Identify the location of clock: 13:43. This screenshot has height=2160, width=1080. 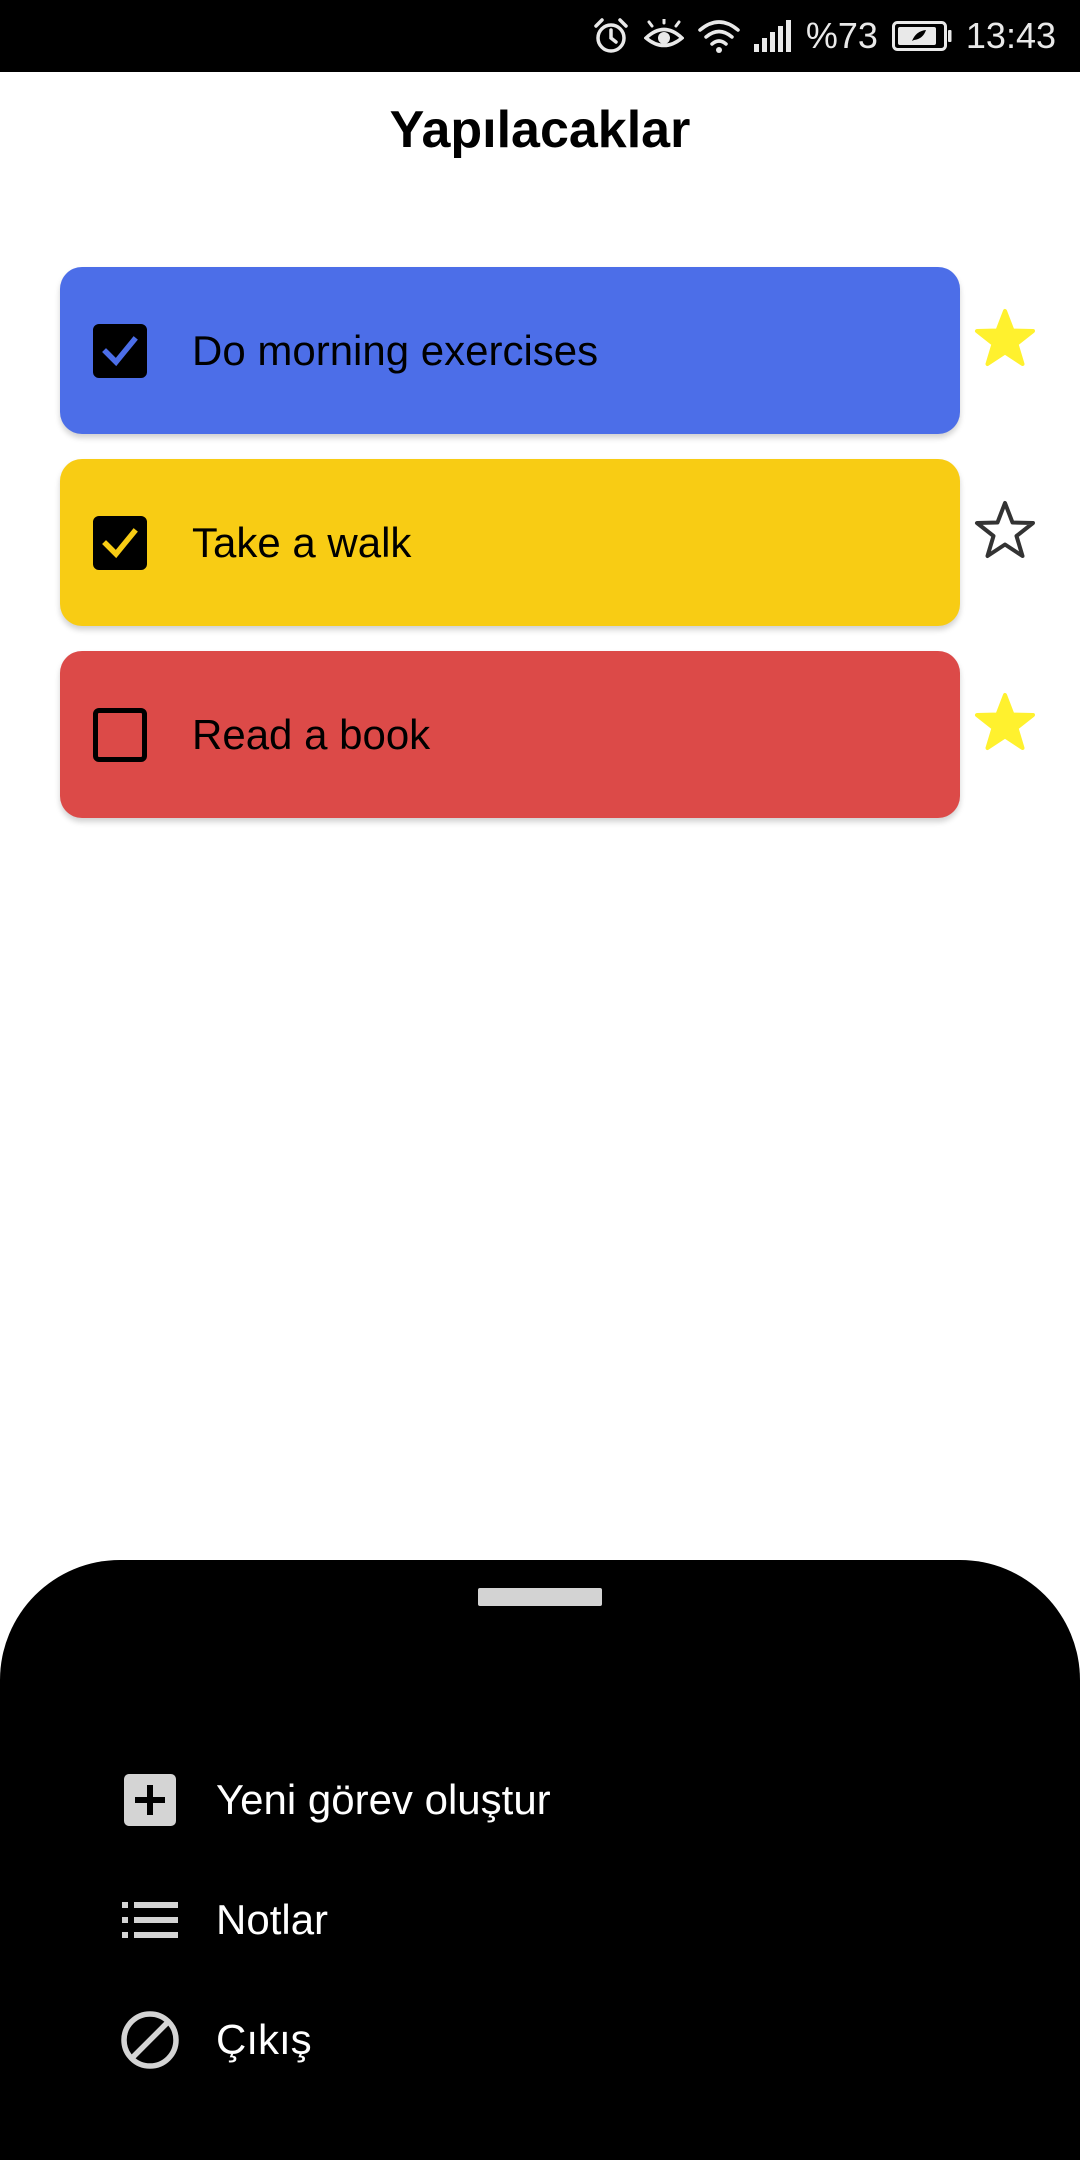
(1010, 35).